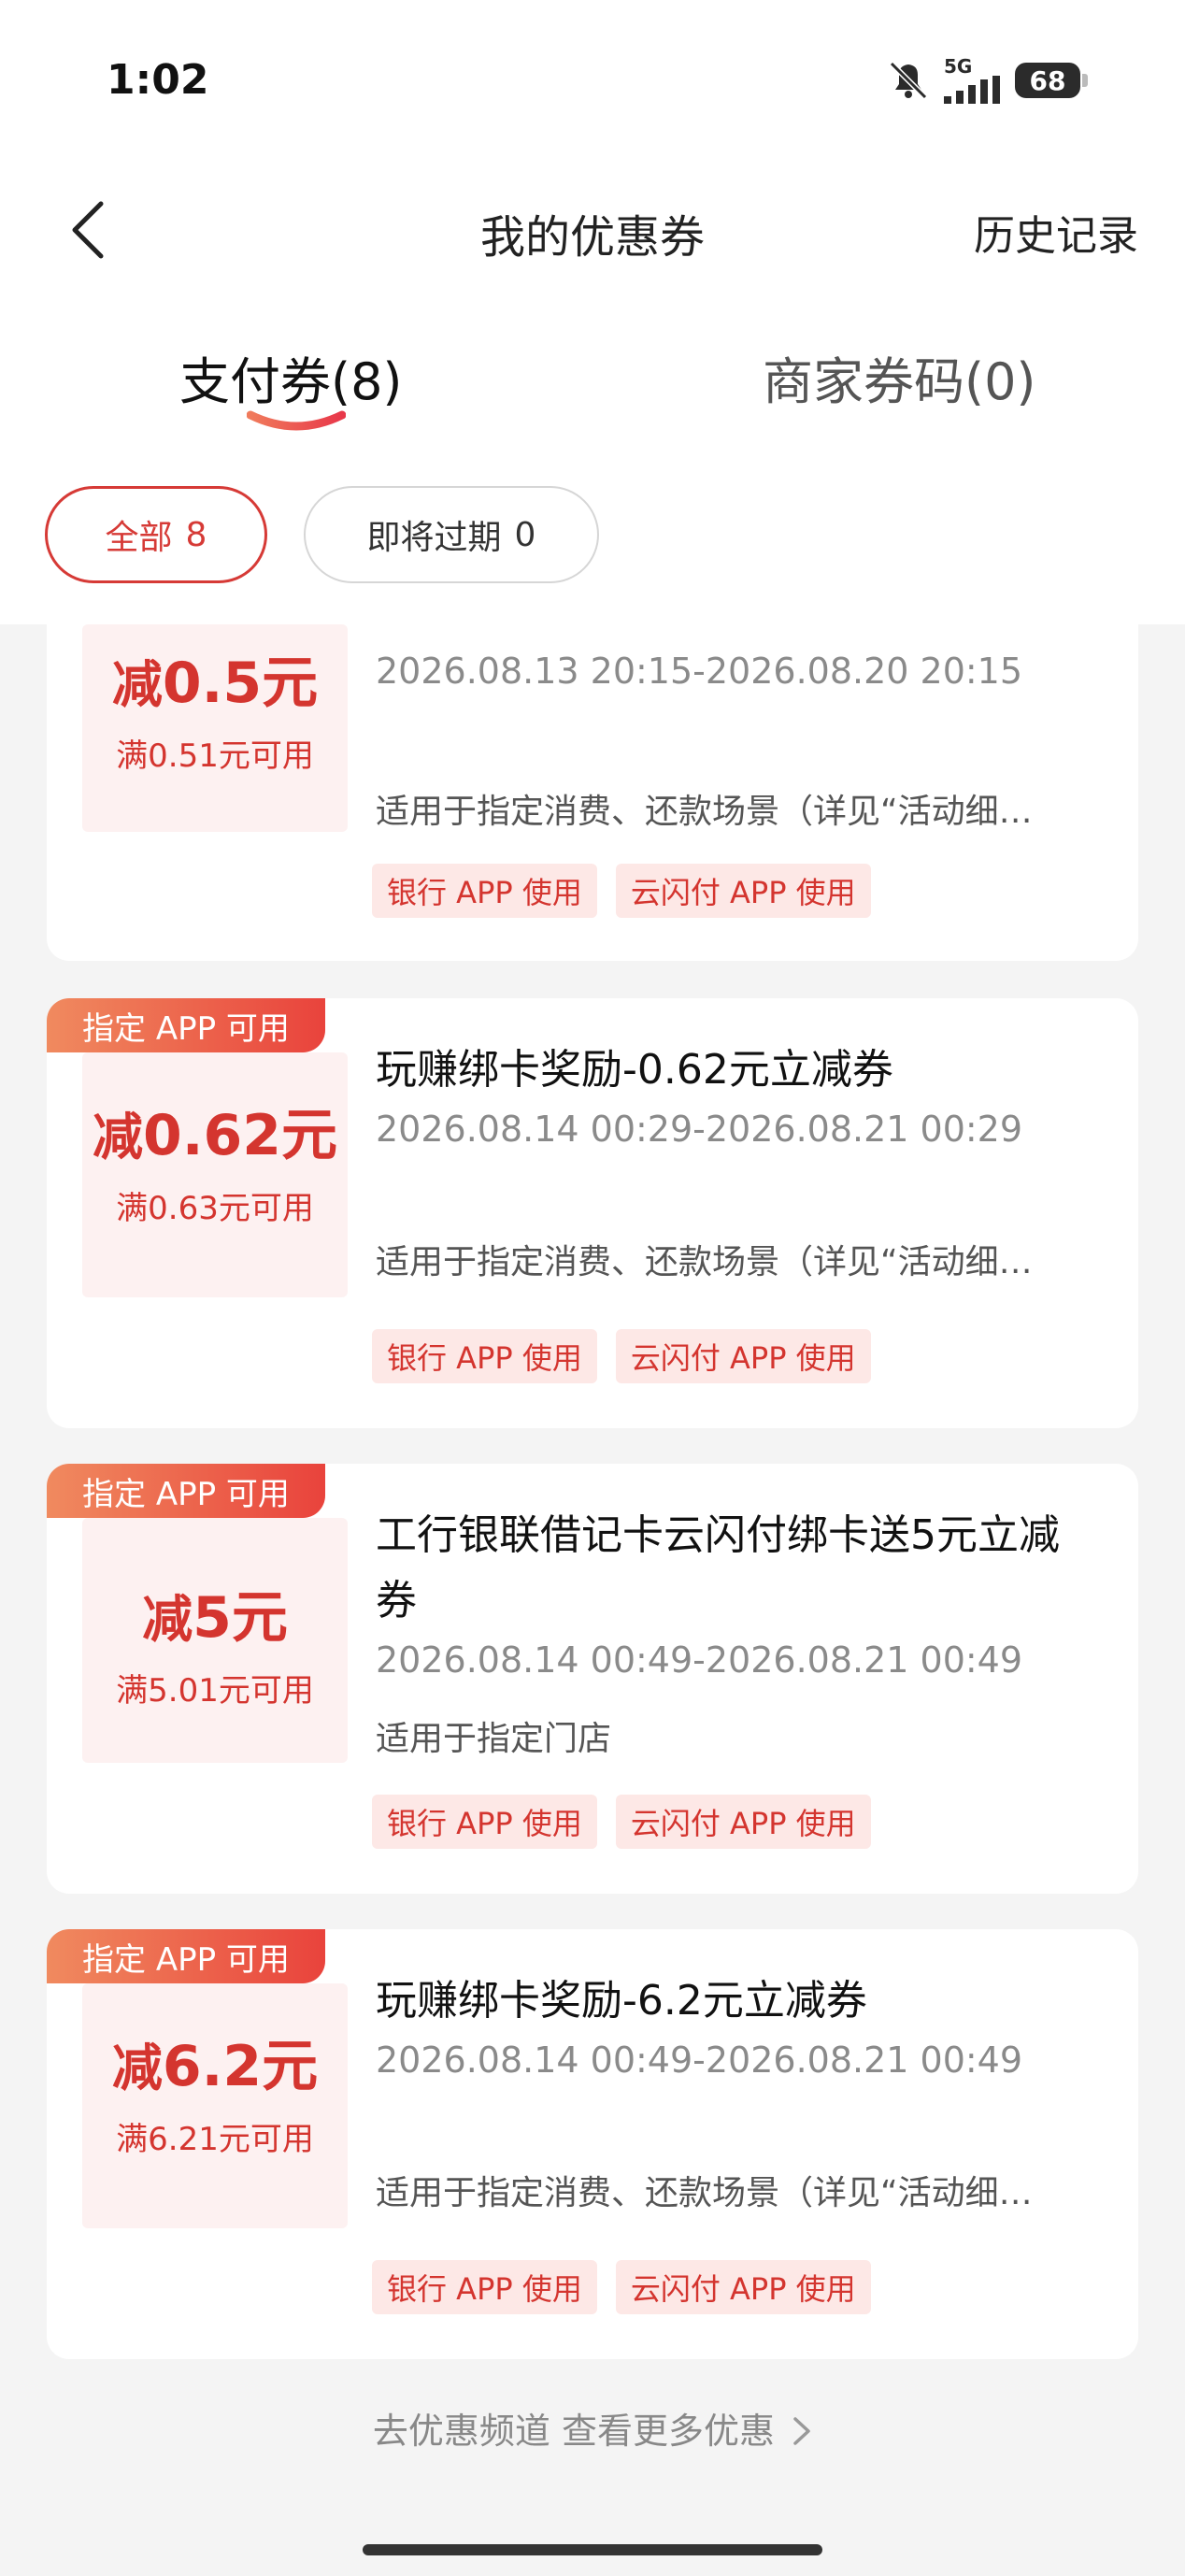 The height and width of the screenshot is (2576, 1185). I want to click on tab-merchant-codes: 商家券码(0), so click(899, 377).